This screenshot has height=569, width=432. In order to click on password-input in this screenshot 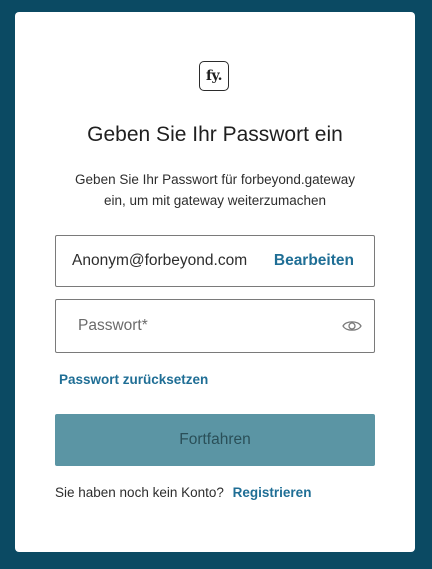, I will do `click(210, 326)`.